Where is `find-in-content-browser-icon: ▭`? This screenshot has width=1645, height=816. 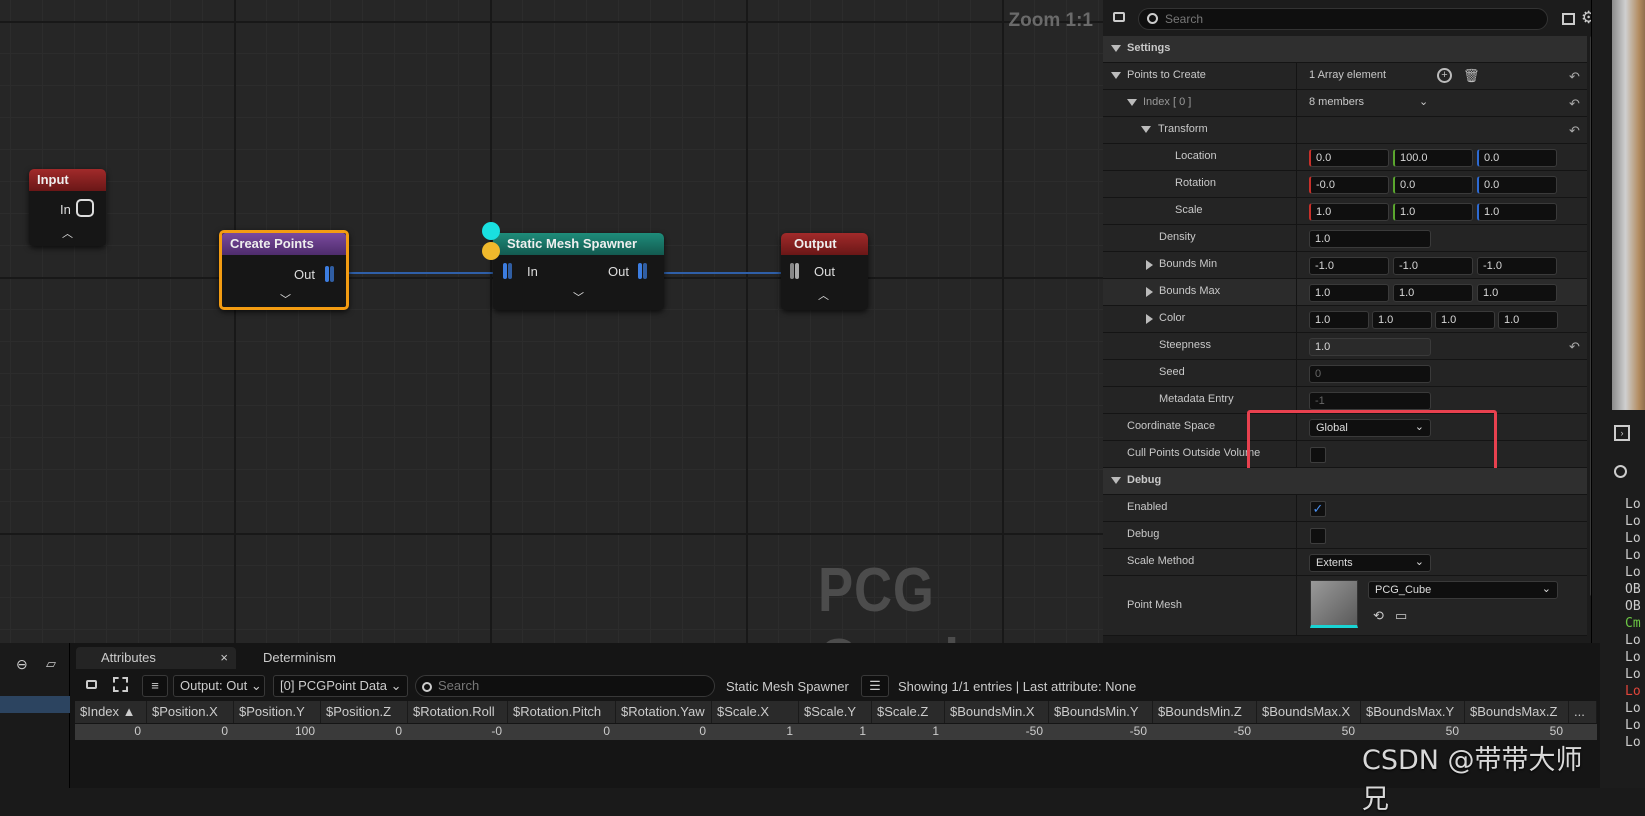 find-in-content-browser-icon: ▭ is located at coordinates (1401, 616).